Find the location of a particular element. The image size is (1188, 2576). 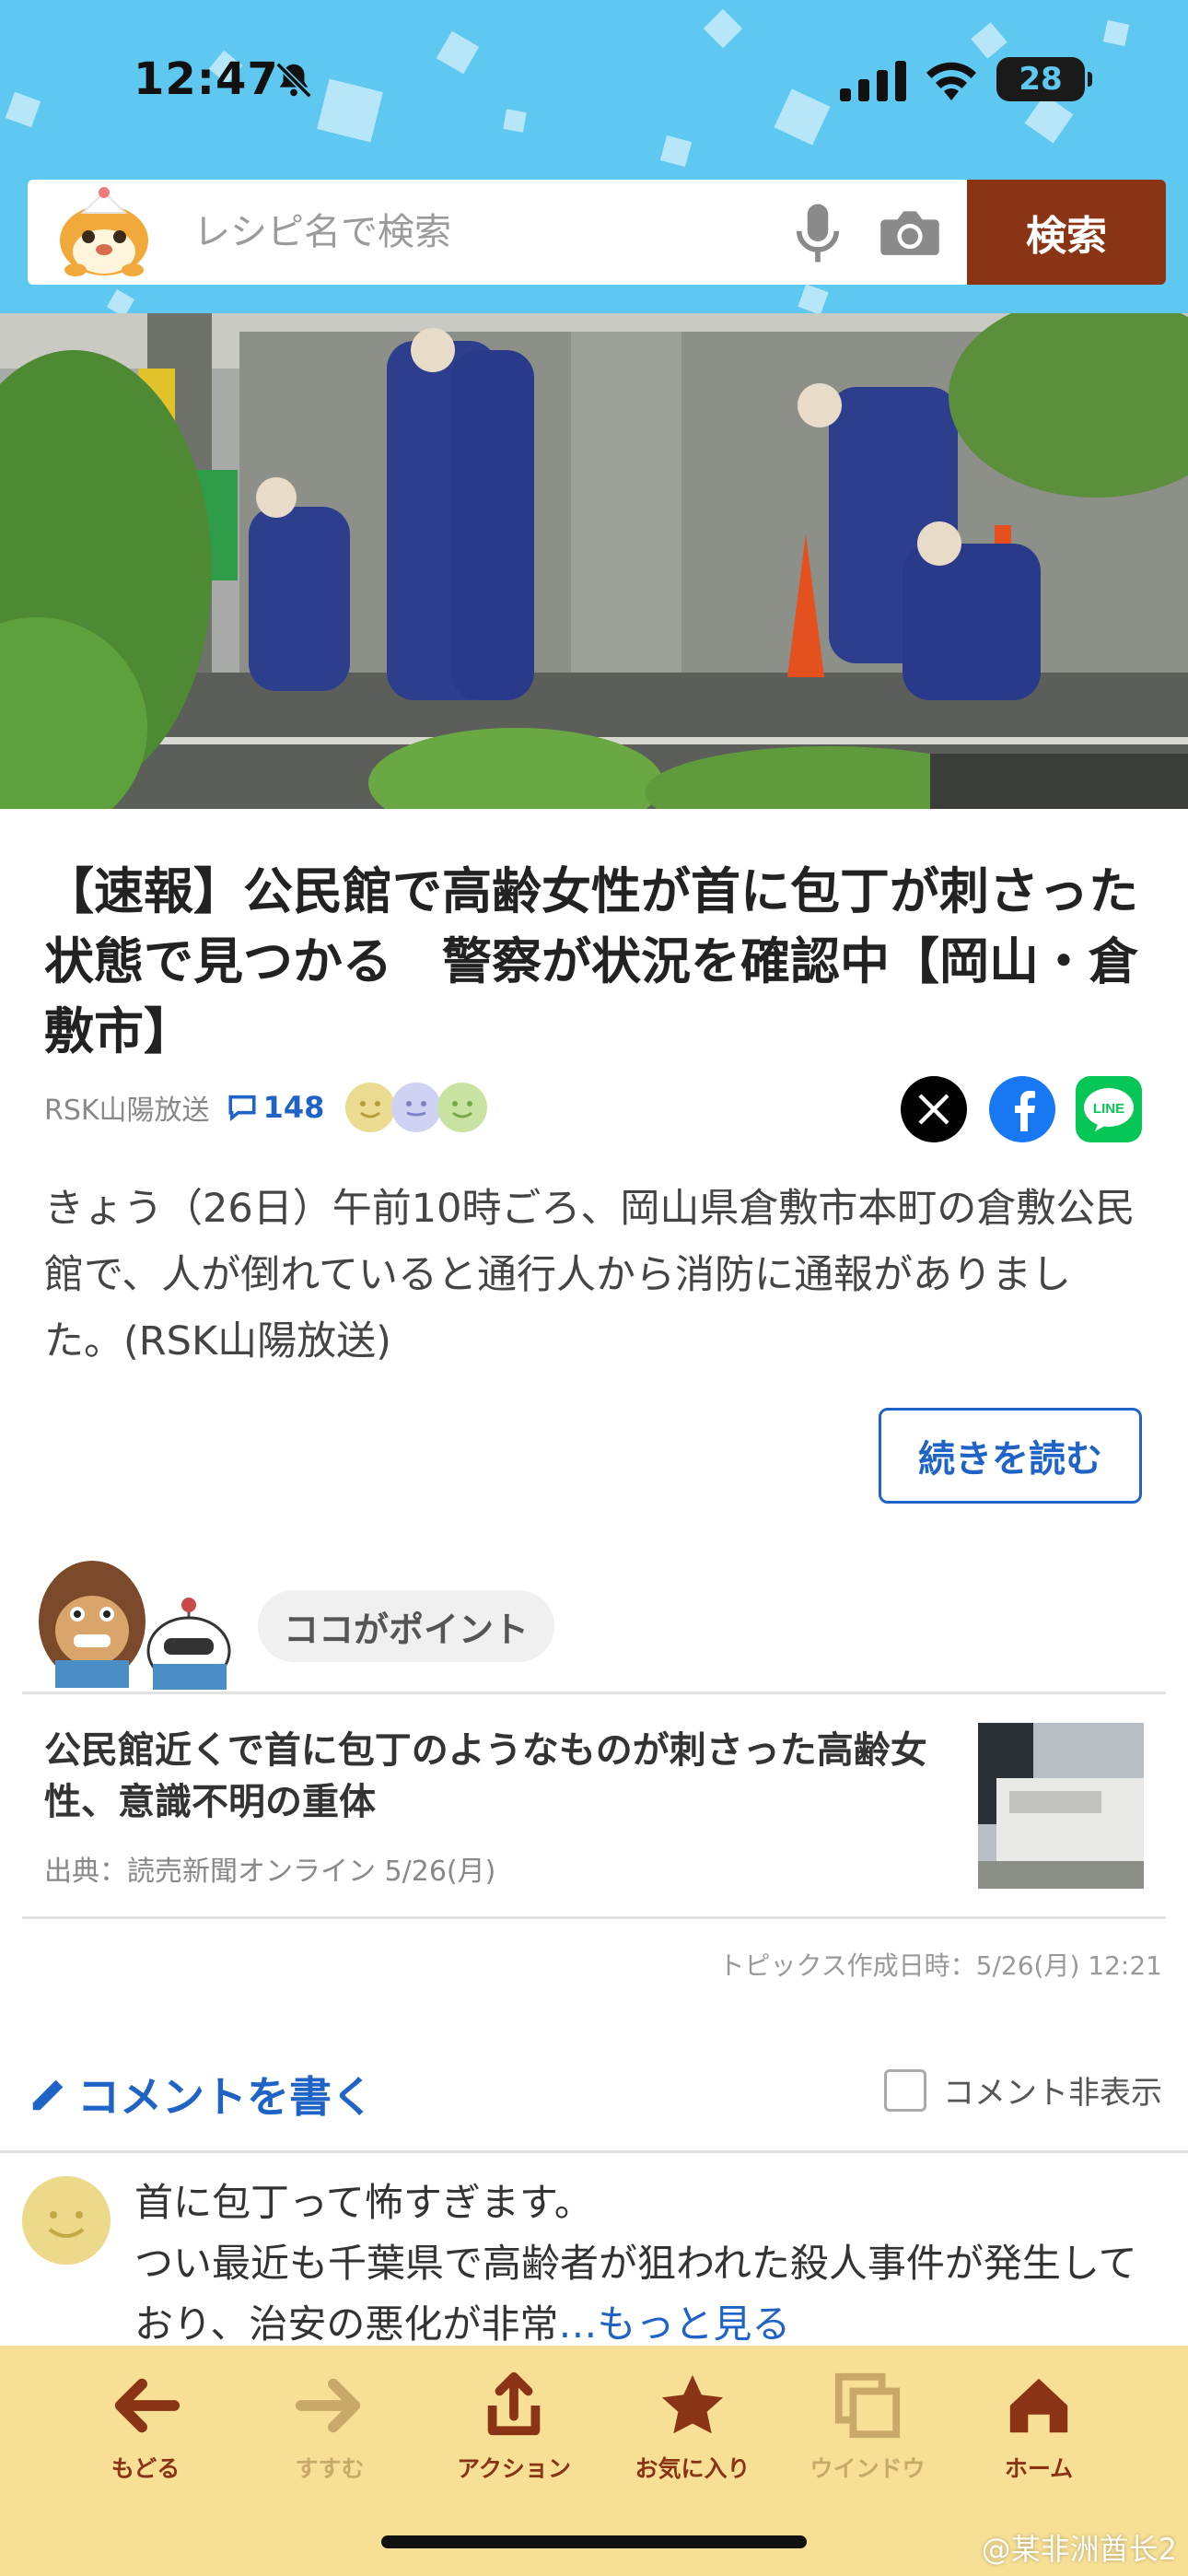

comment-count-link: 148 is located at coordinates (276, 1107).